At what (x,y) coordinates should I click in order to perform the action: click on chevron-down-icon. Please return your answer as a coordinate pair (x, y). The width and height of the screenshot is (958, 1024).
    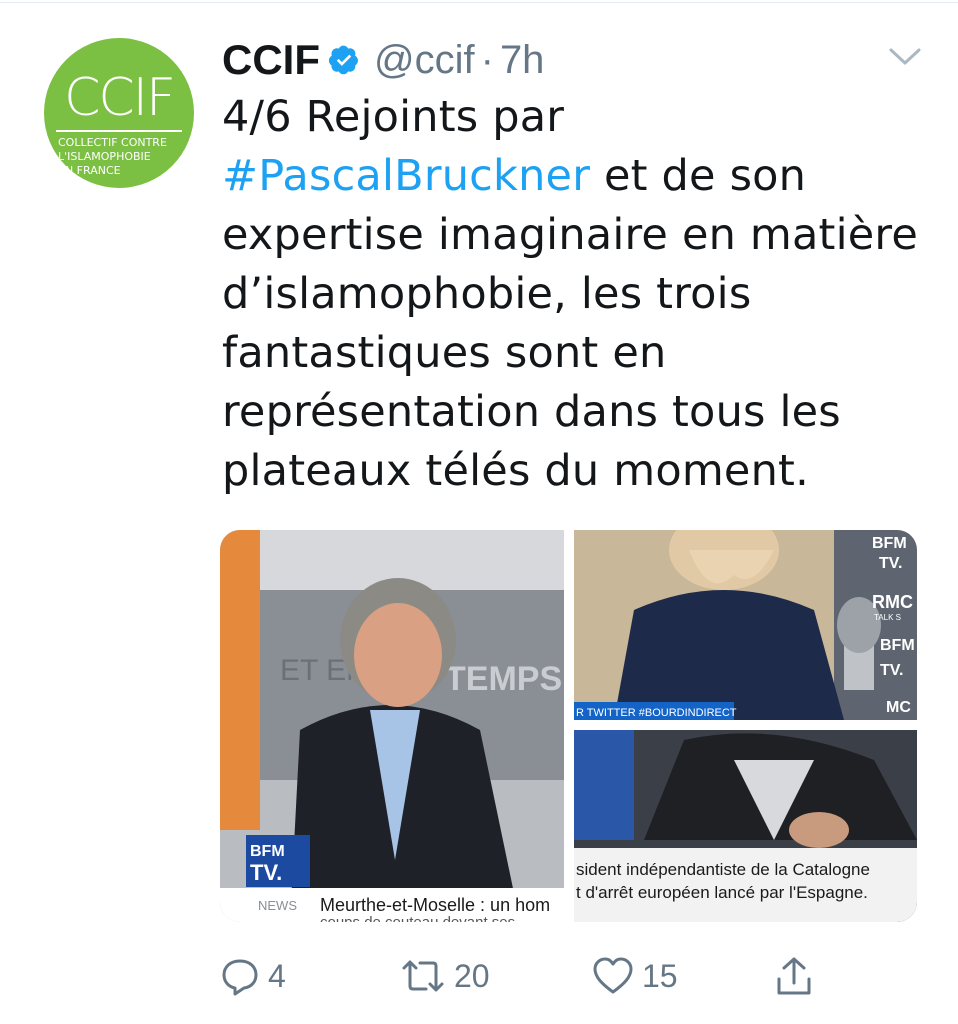
    Looking at the image, I should click on (905, 57).